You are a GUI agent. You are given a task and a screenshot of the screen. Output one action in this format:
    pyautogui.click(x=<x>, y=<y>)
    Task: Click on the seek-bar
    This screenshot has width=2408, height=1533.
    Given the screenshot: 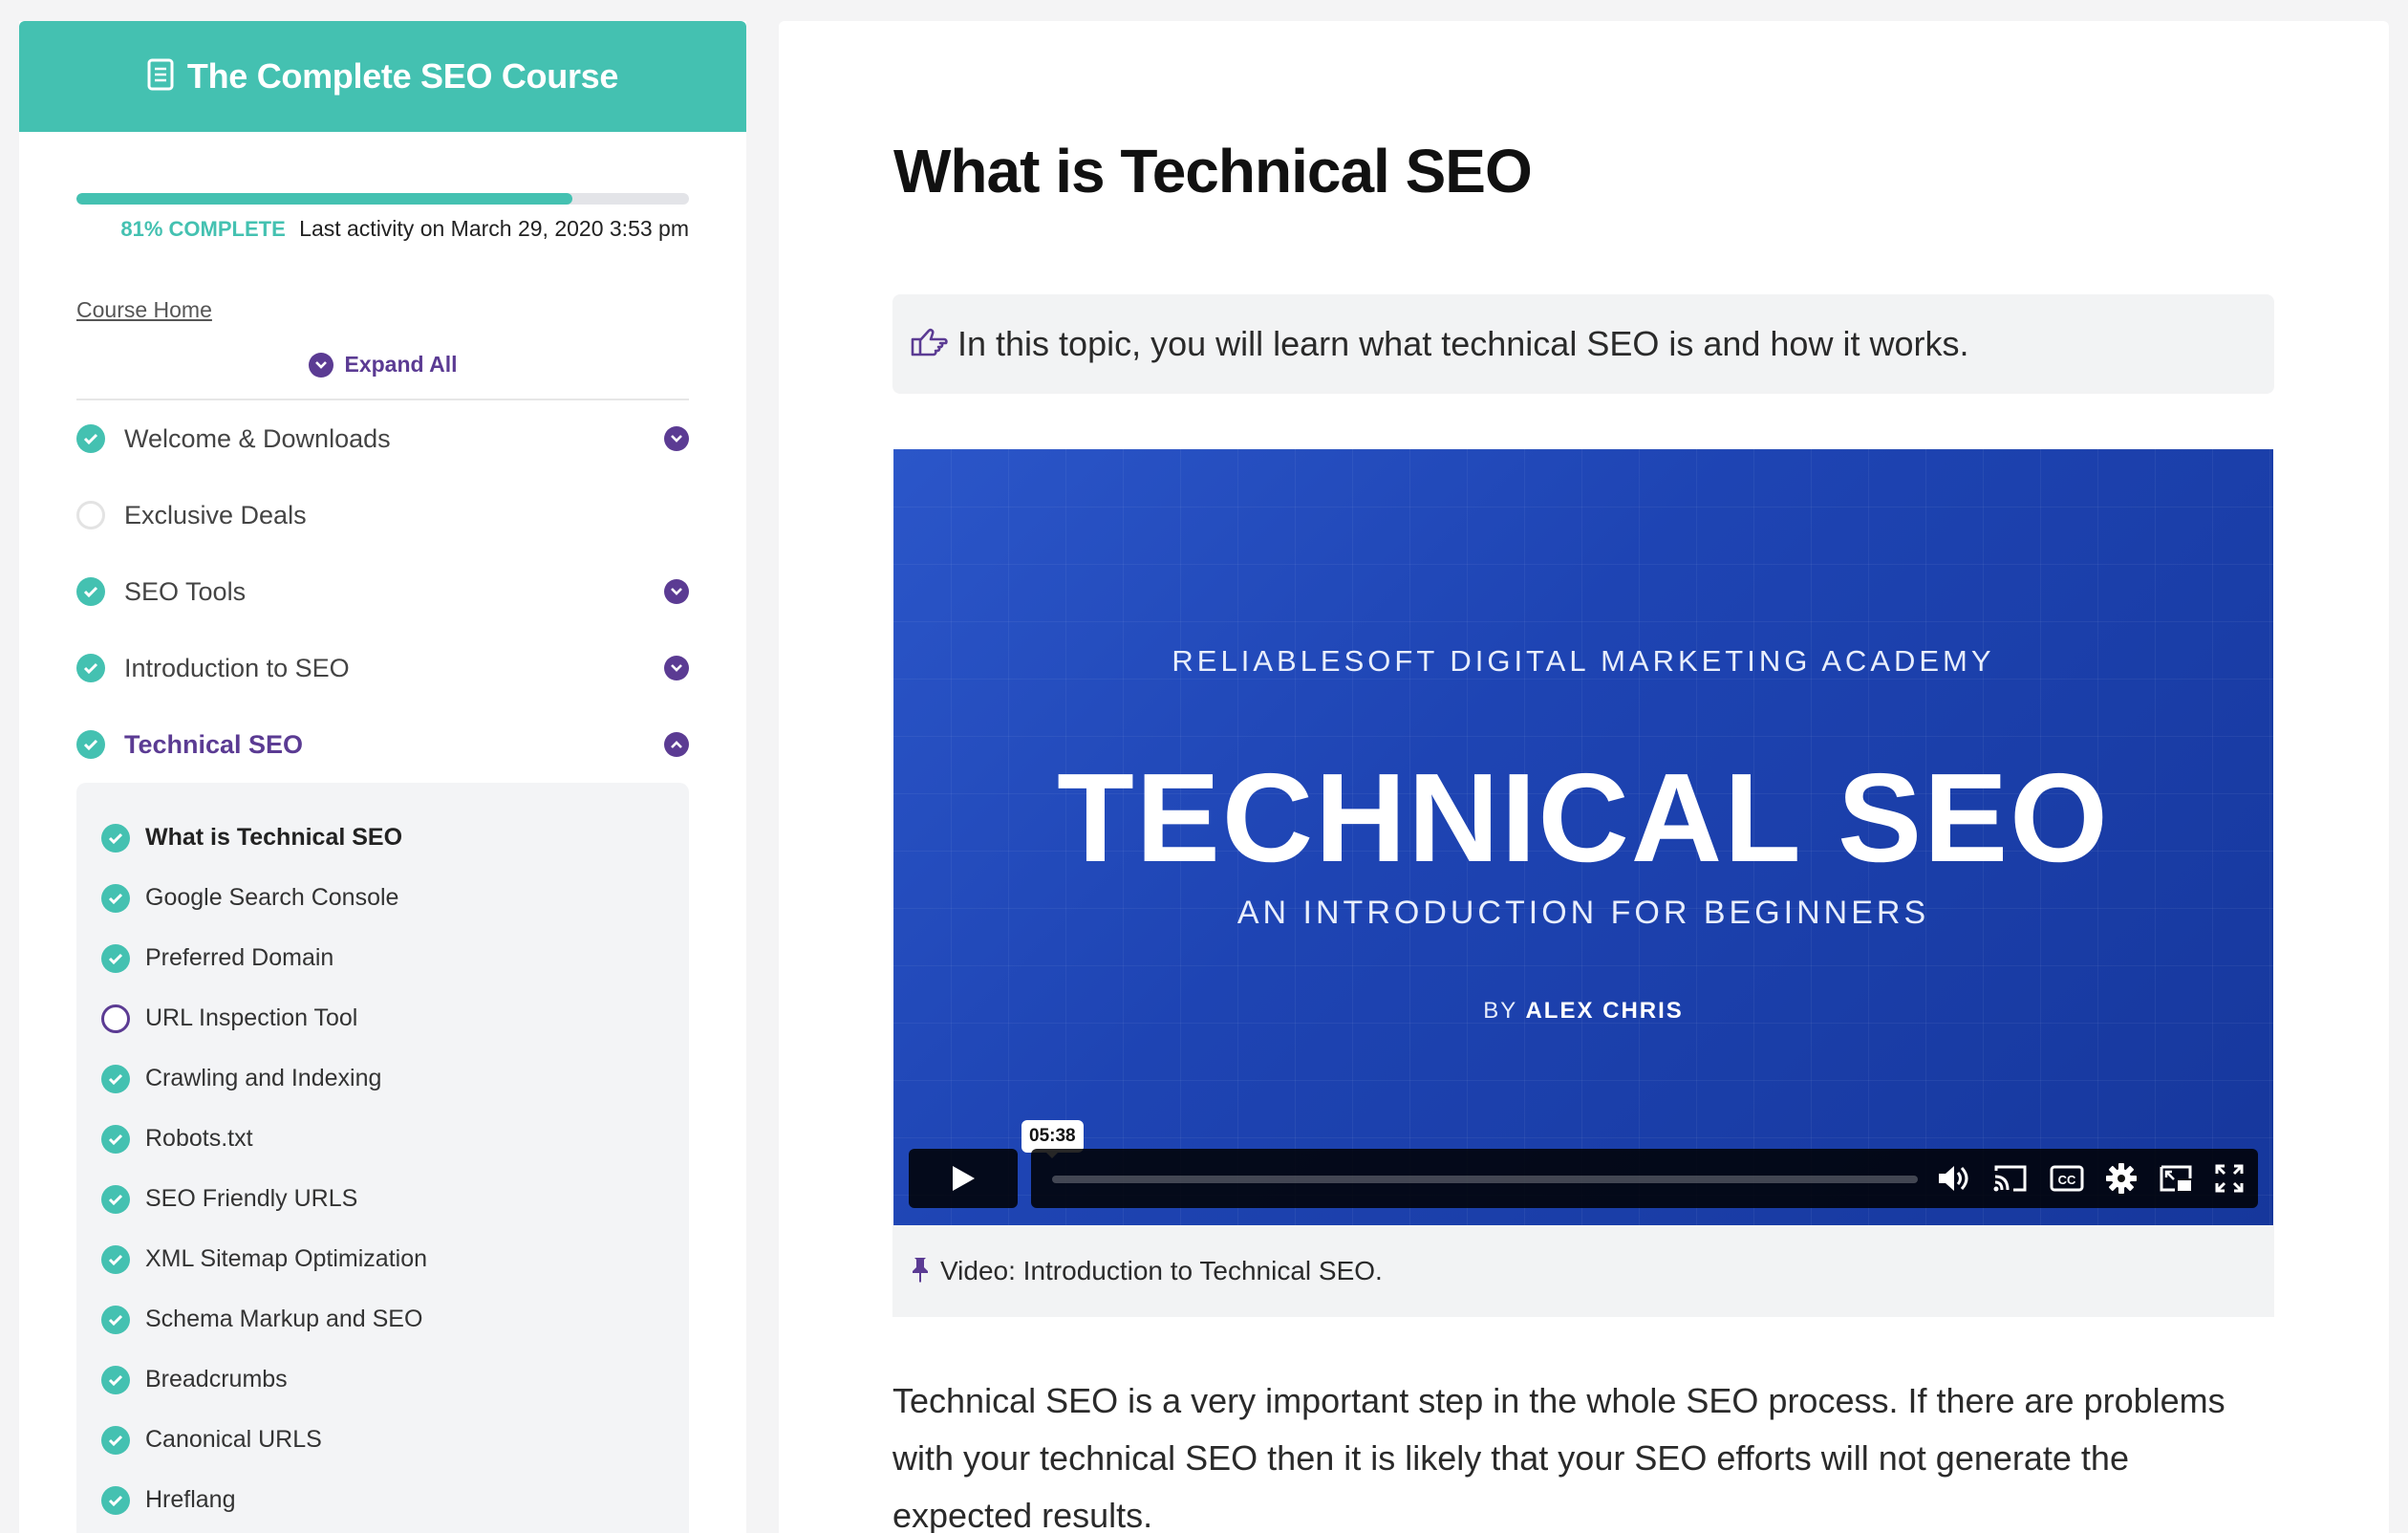 What is the action you would take?
    pyautogui.click(x=1485, y=1179)
    